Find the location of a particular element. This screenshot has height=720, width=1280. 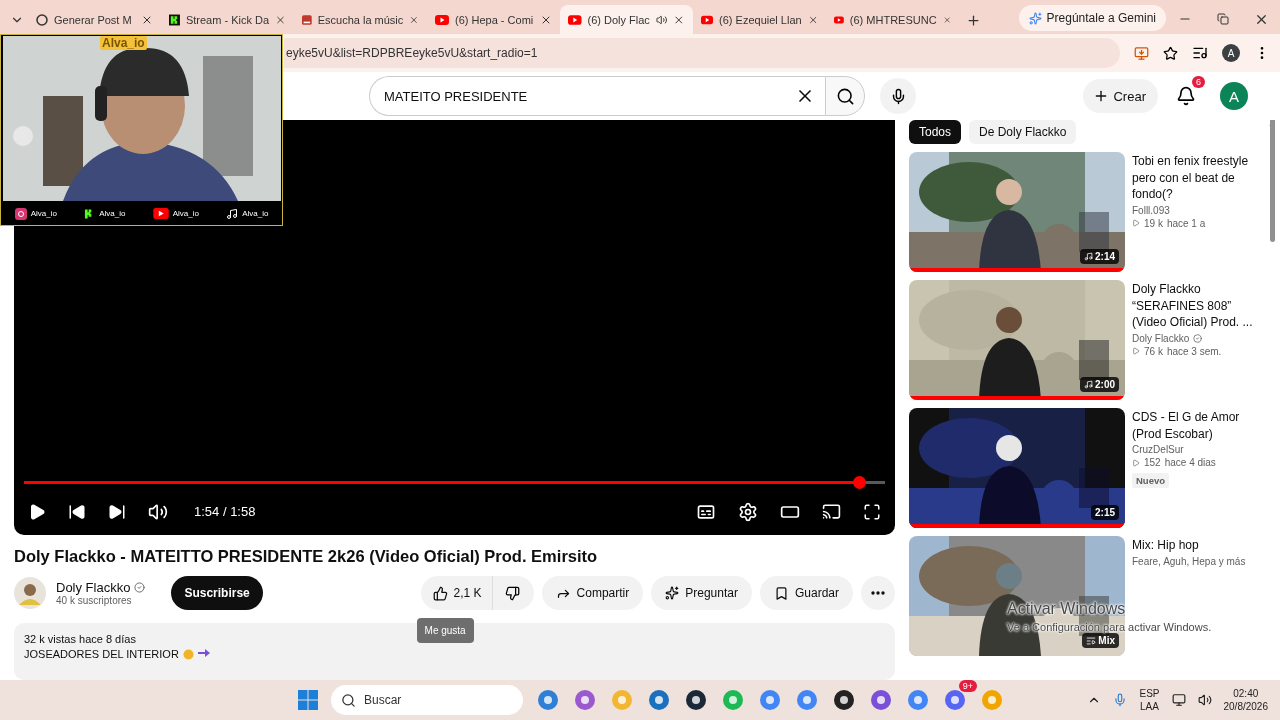

taskbar-search: Buscar is located at coordinates (427, 700).